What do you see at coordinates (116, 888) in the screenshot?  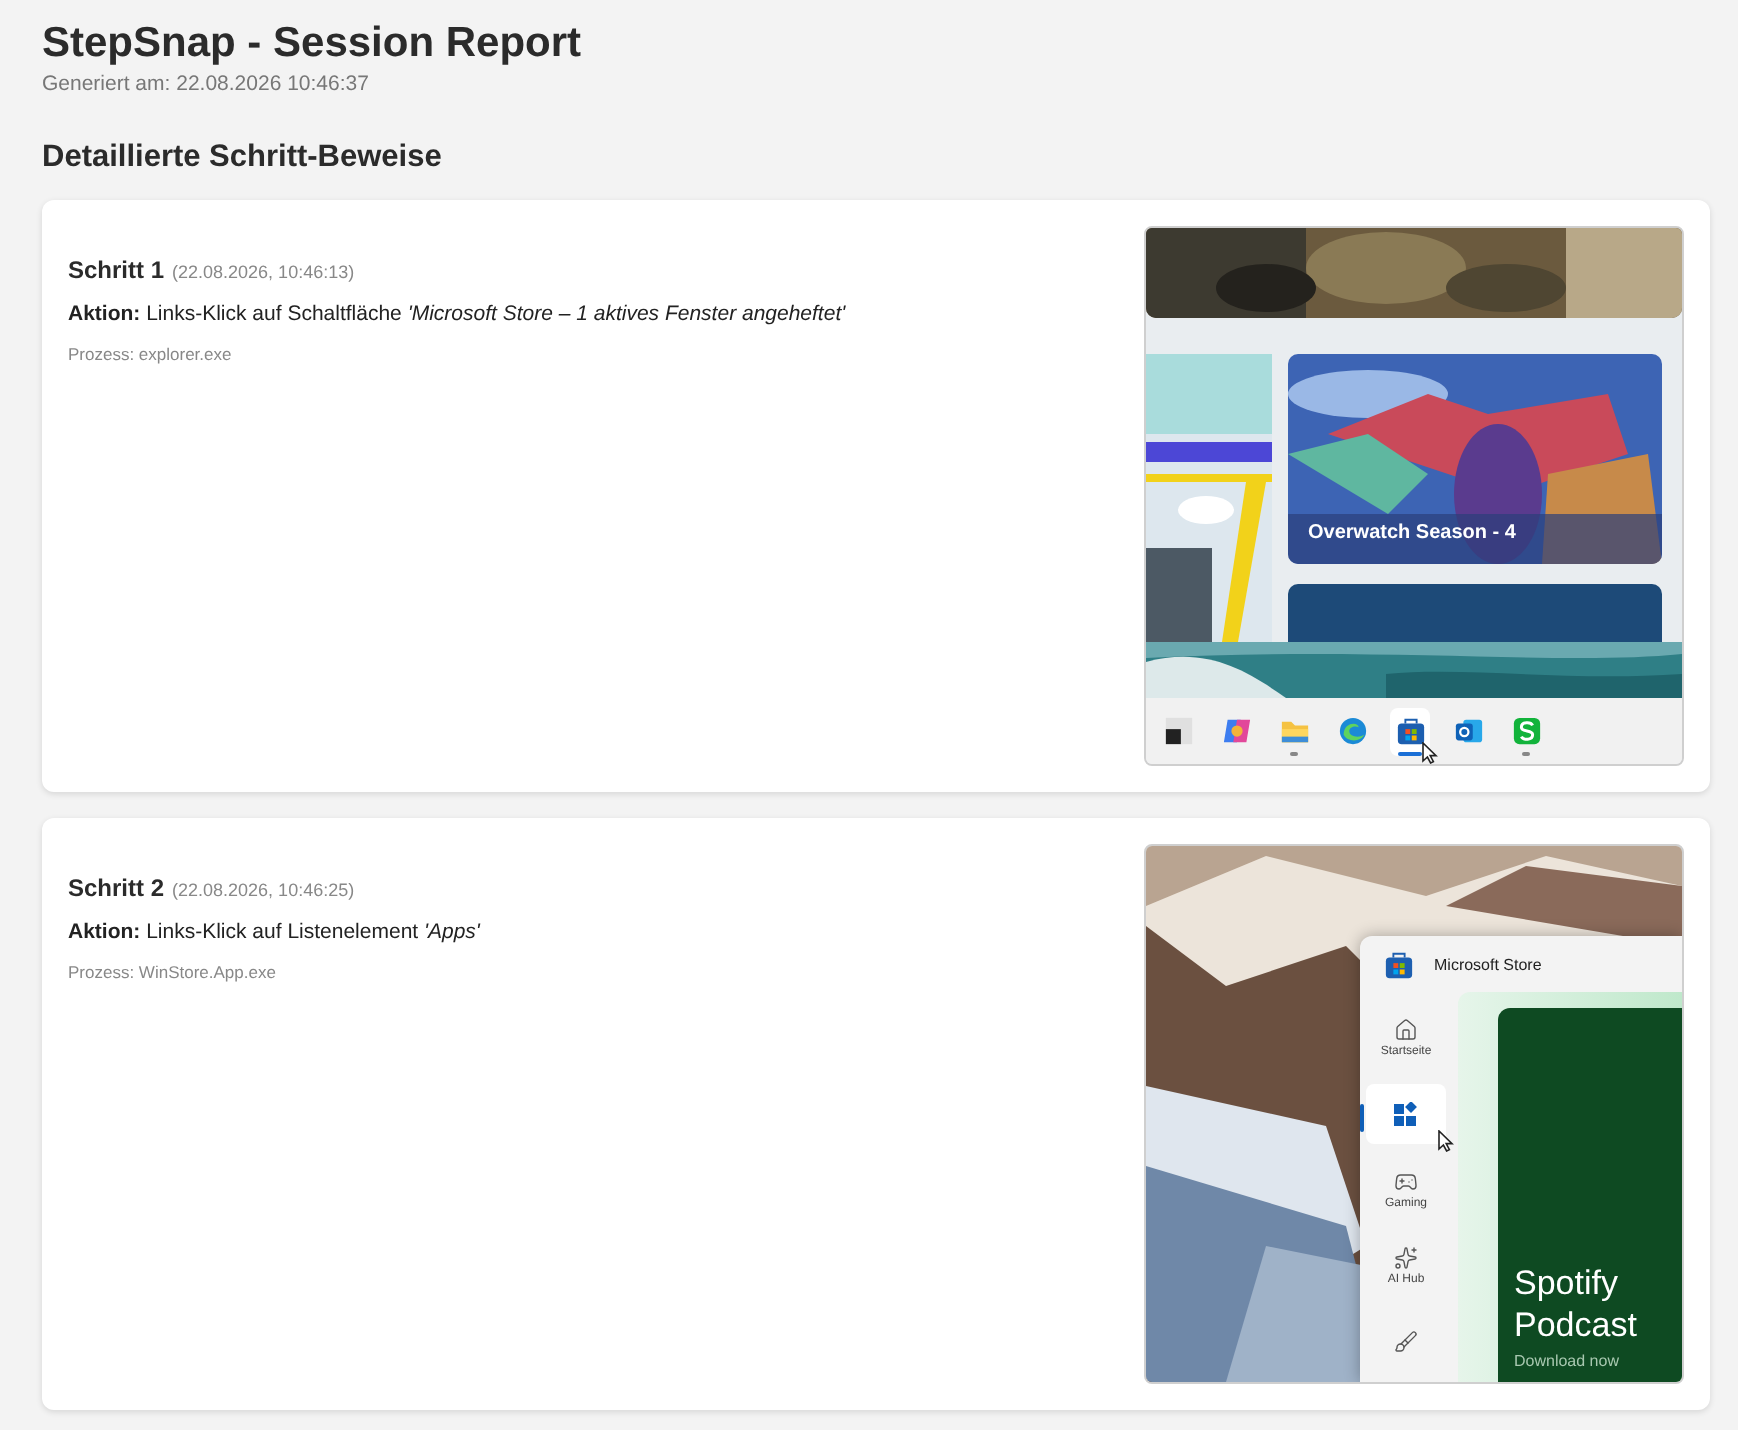 I see `step-title: Schritt 2` at bounding box center [116, 888].